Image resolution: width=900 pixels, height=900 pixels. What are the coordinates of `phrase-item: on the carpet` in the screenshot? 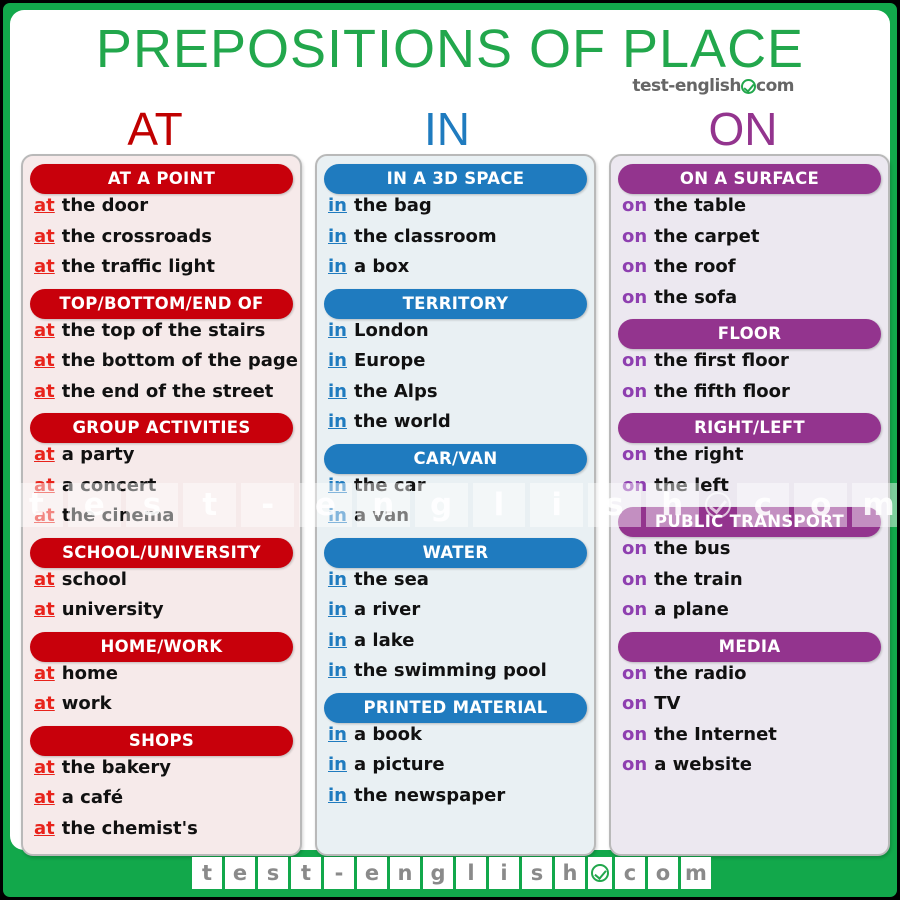 It's located at (749, 241).